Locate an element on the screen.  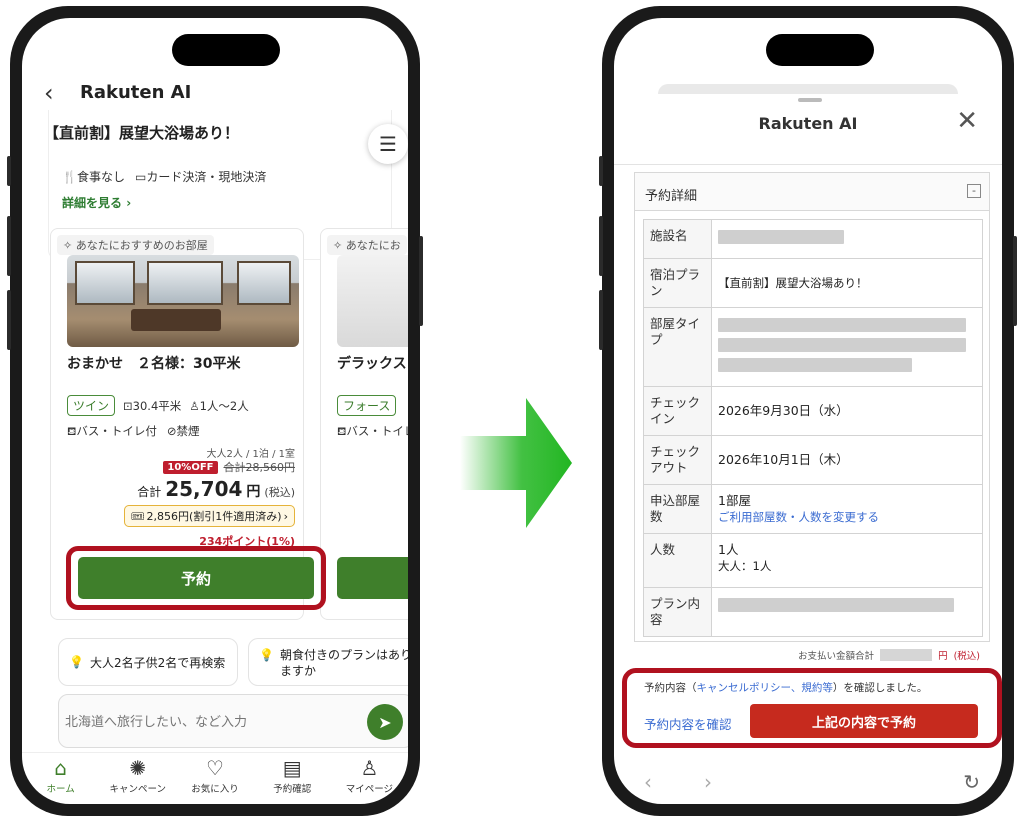
person-icon: ♙ is located at coordinates (194, 405).